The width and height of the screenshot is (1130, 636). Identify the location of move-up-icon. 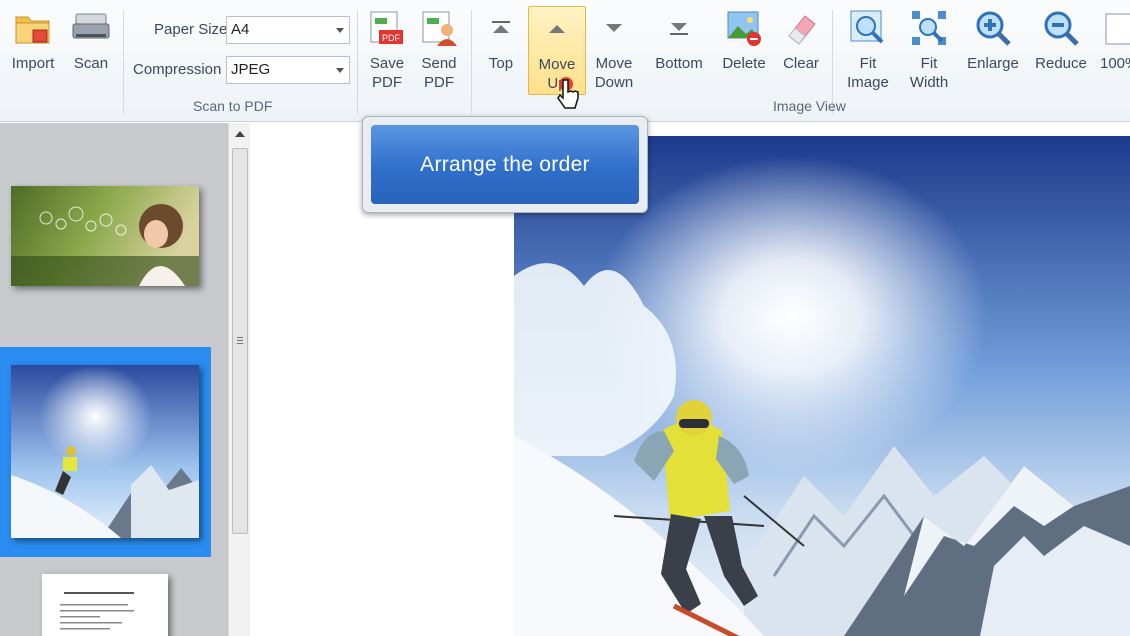
(557, 29).